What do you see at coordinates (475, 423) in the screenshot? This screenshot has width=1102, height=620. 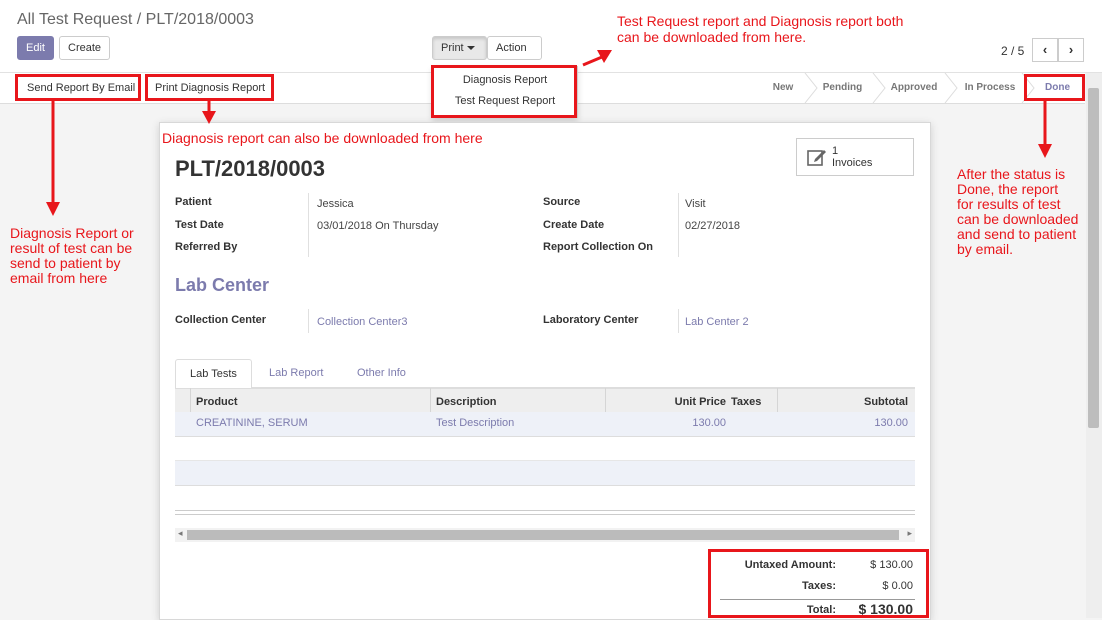 I see `cell-description: Test Description` at bounding box center [475, 423].